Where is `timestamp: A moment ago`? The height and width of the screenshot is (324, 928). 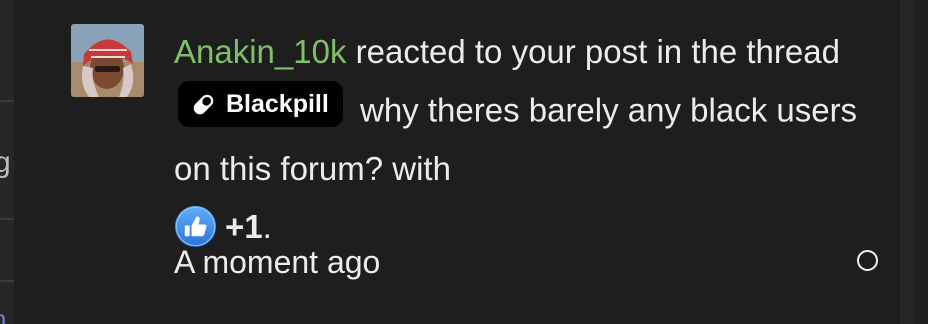 timestamp: A moment ago is located at coordinates (277, 262).